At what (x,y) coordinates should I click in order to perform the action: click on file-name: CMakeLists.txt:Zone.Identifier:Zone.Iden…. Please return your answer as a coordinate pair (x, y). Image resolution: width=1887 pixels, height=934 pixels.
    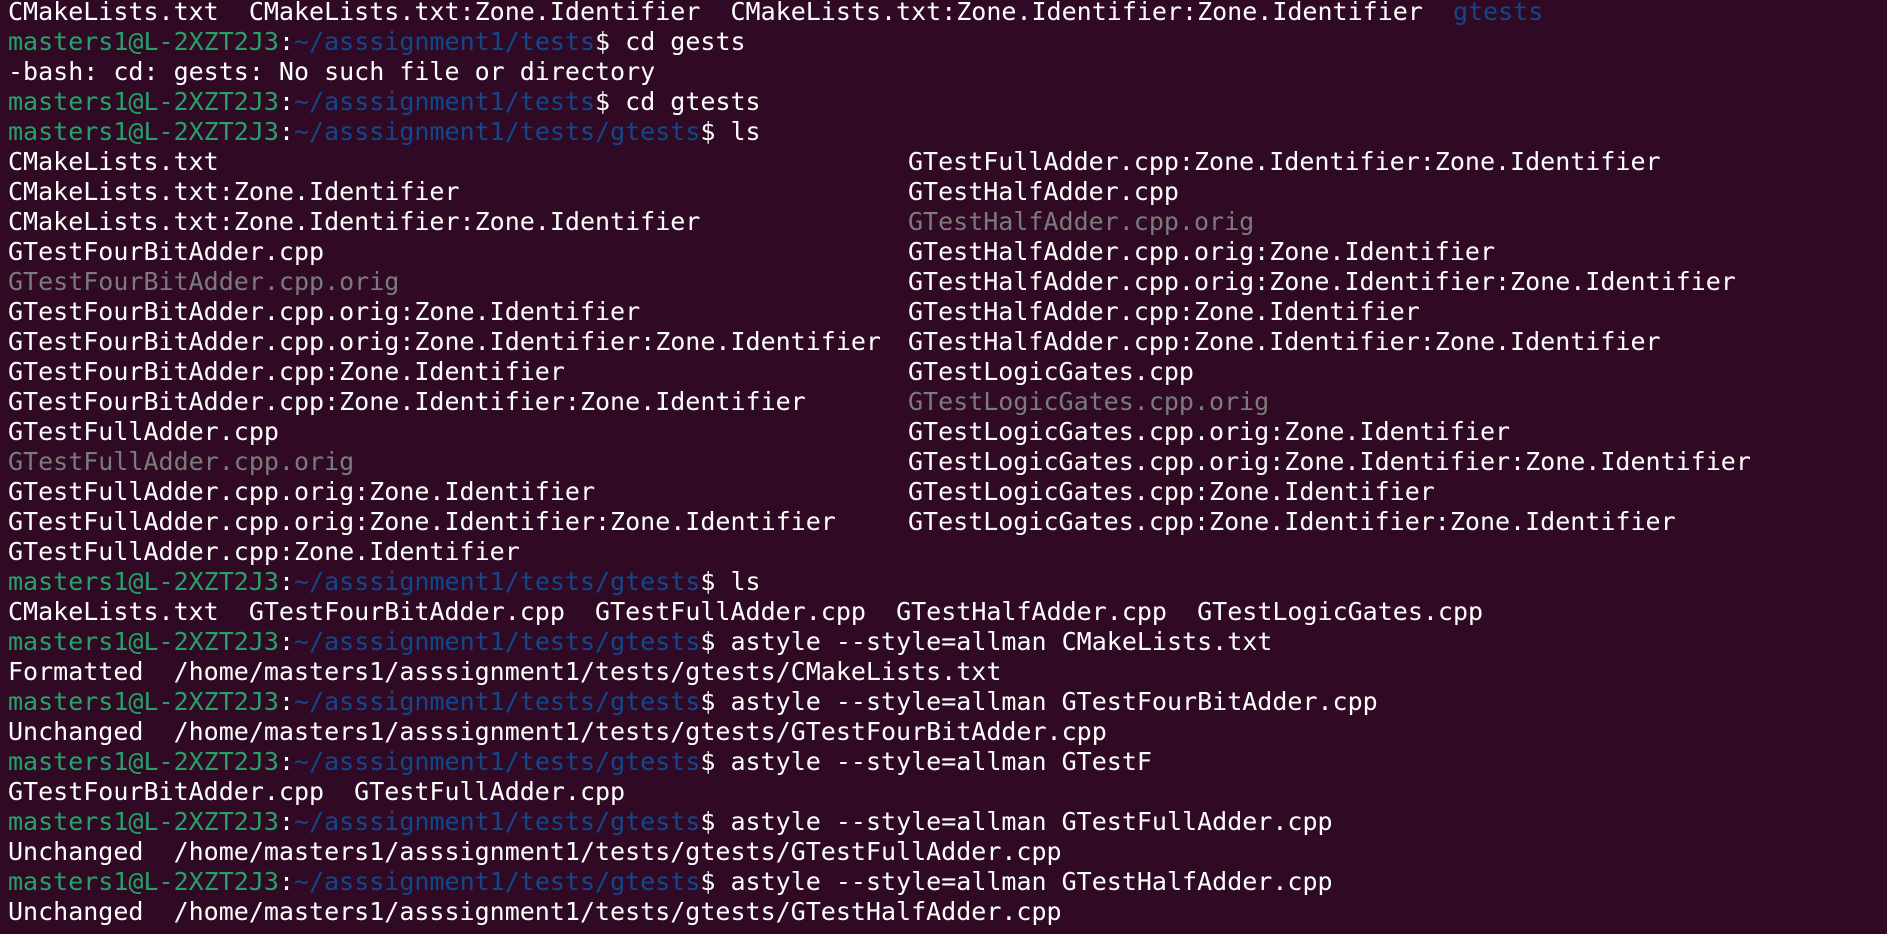
    Looking at the image, I should click on (1076, 13).